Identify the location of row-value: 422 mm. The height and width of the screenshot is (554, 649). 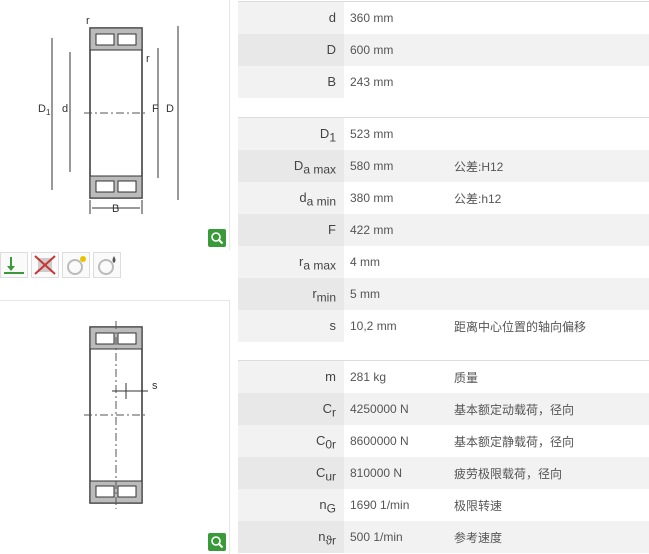
(372, 230).